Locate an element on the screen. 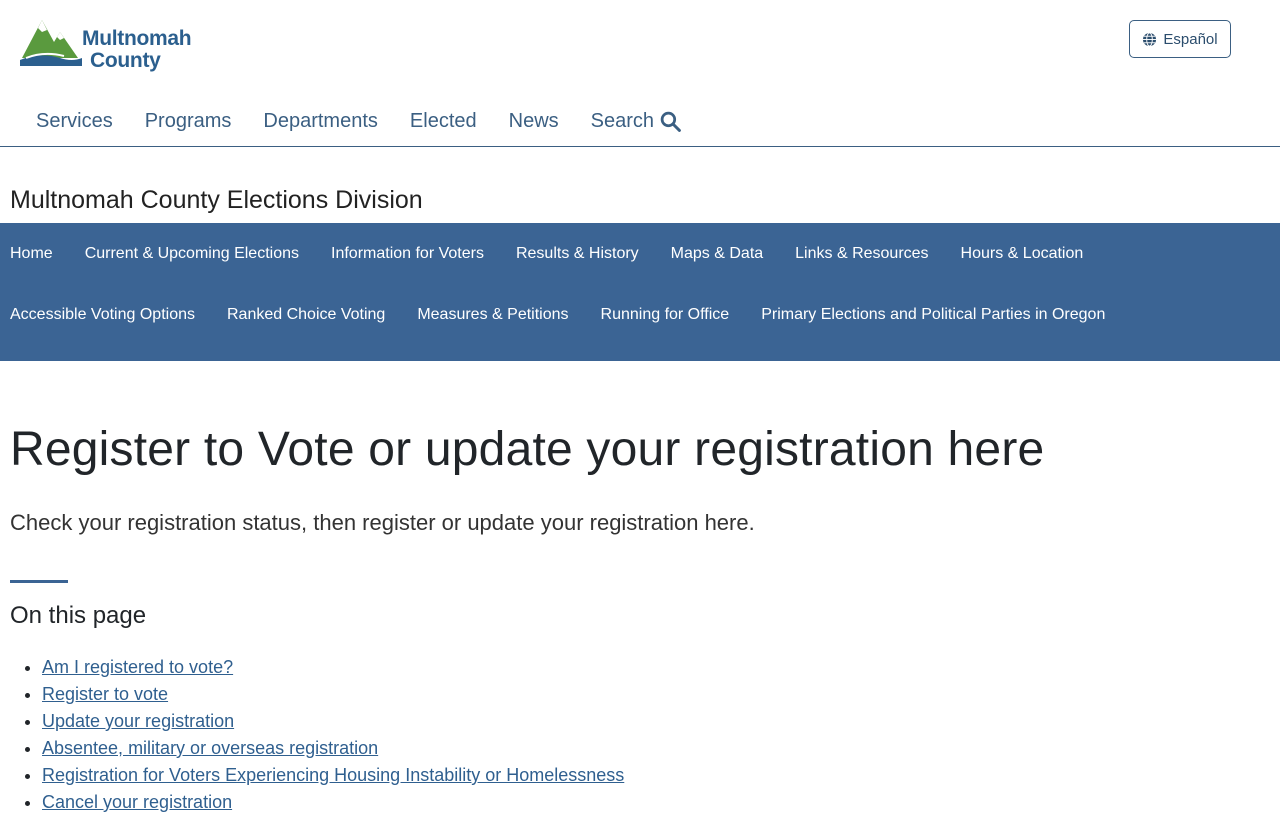 The image size is (1280, 816). globe-icon is located at coordinates (1150, 39).